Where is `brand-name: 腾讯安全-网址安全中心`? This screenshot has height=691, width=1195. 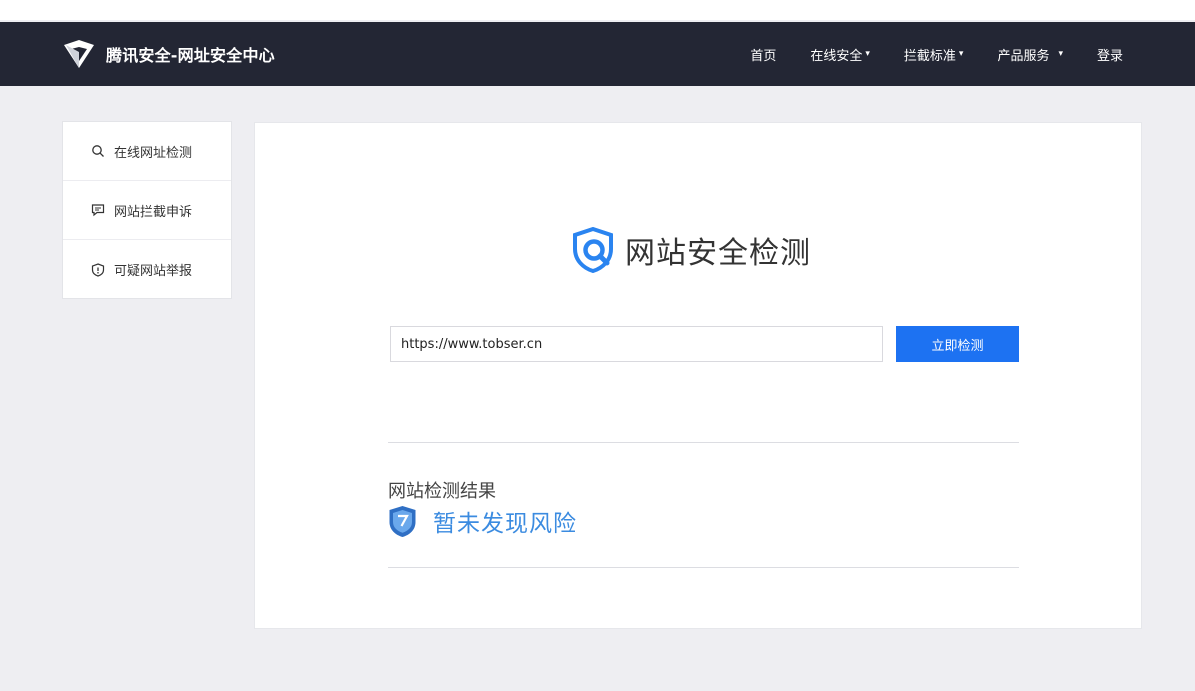
brand-name: 腾讯安全-网址安全中心 is located at coordinates (190, 55).